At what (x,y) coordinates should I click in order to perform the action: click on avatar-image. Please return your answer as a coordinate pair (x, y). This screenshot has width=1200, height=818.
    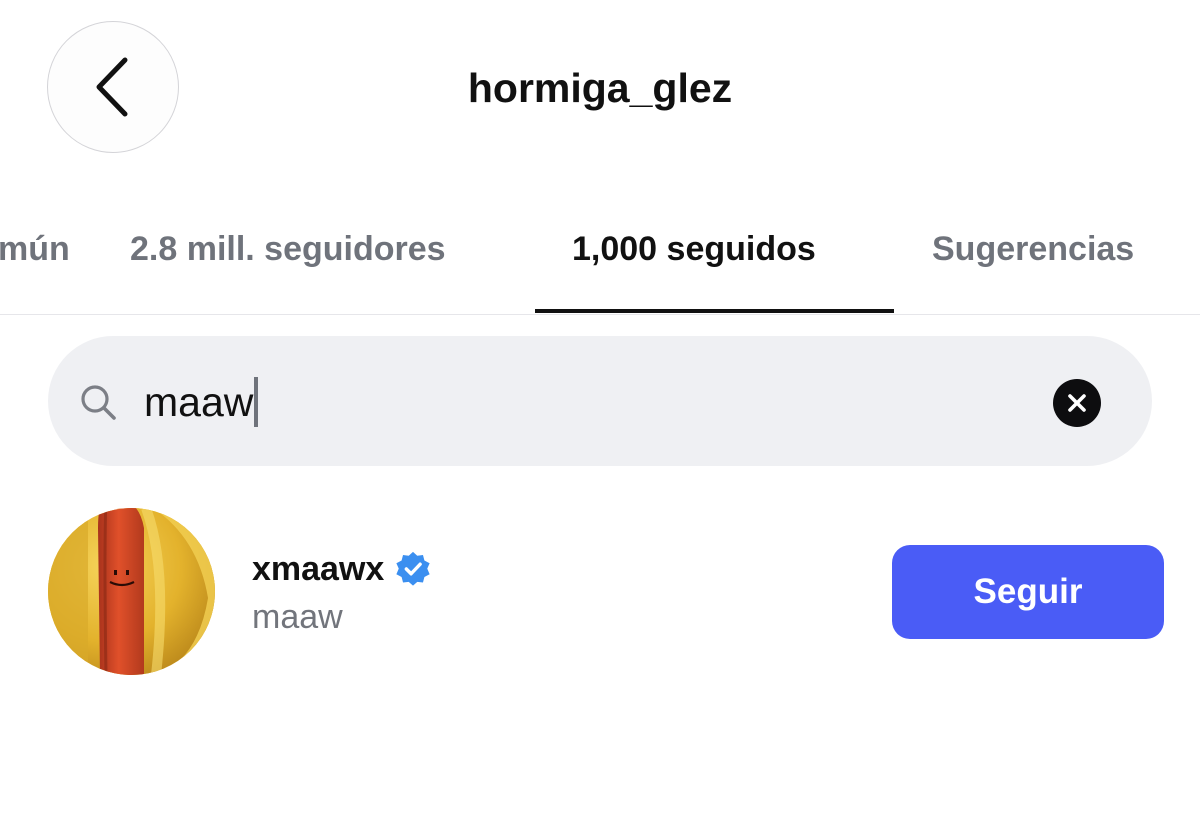
    Looking at the image, I should click on (131, 591).